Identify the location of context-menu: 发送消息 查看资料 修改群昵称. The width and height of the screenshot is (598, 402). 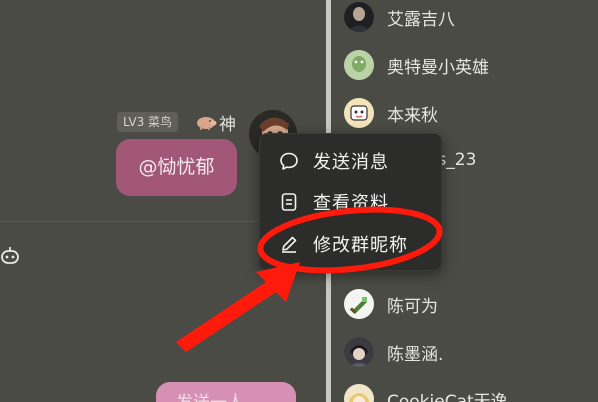
(350, 202).